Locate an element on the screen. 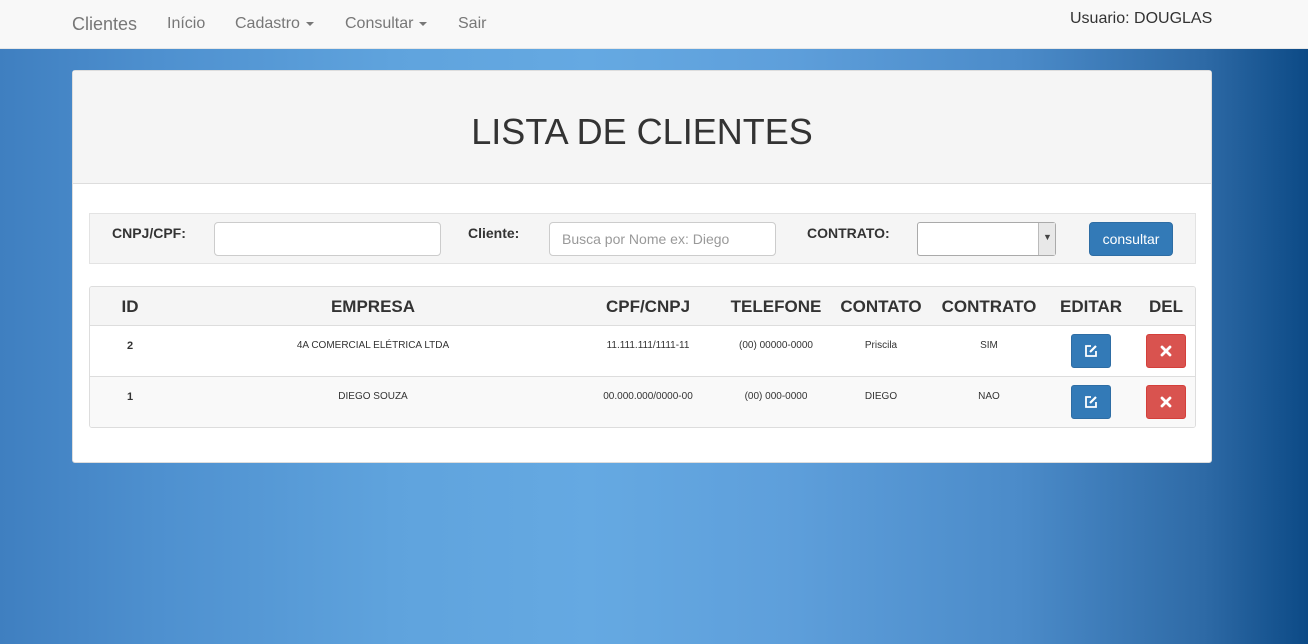  col-header-empresa: EMPRESA is located at coordinates (373, 306).